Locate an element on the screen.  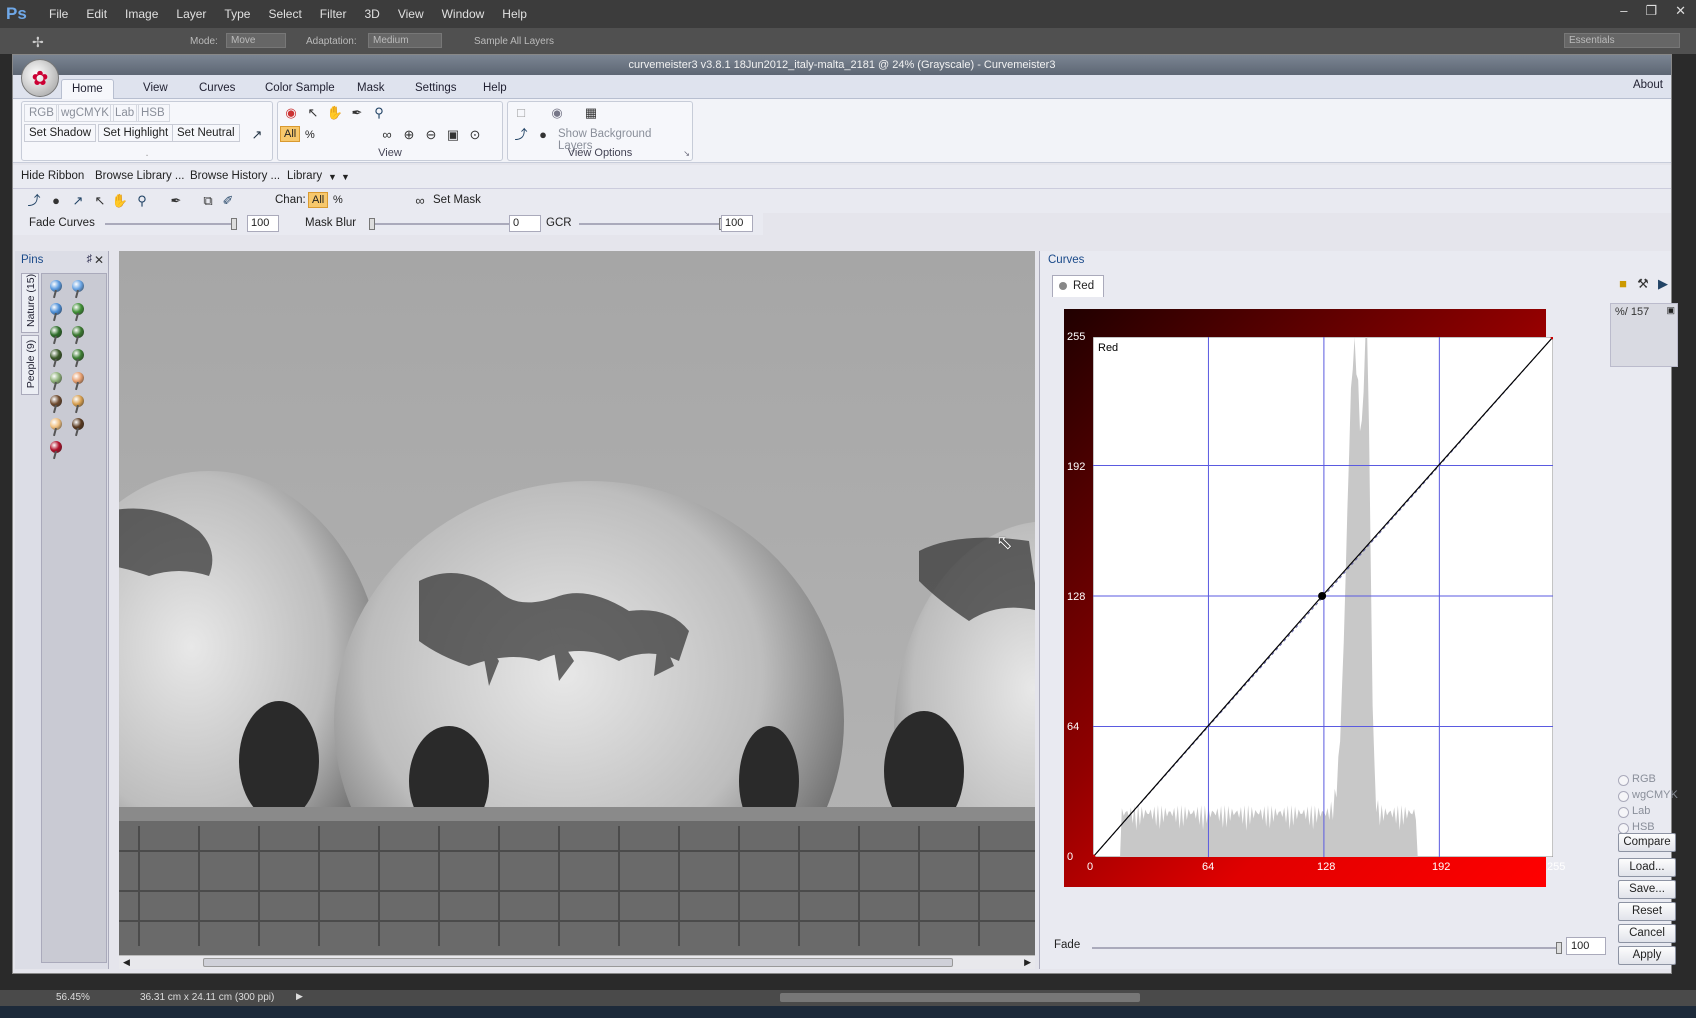
mask-link-icon: ∞ is located at coordinates (387, 135).